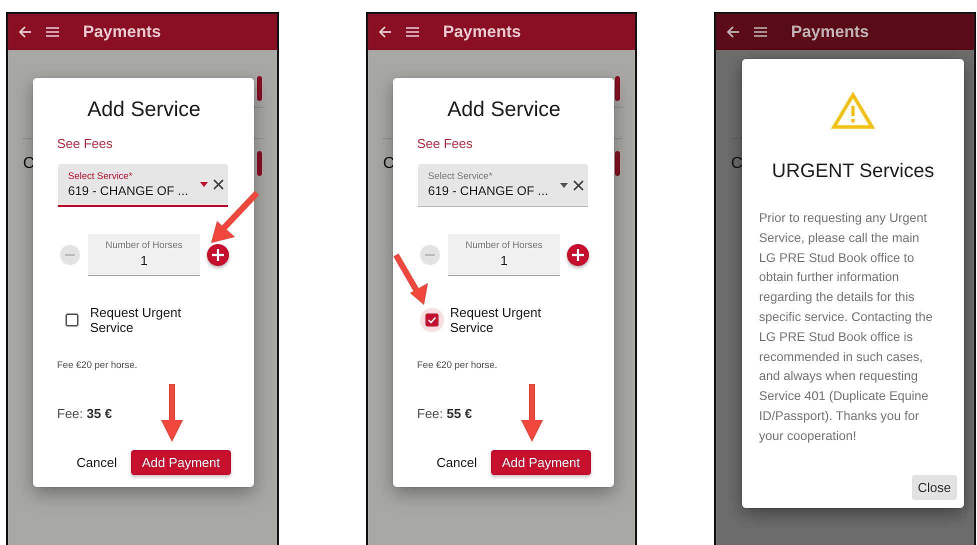 The width and height of the screenshot is (977, 545). Describe the element at coordinates (432, 320) in the screenshot. I see `urgent-checkbox` at that location.